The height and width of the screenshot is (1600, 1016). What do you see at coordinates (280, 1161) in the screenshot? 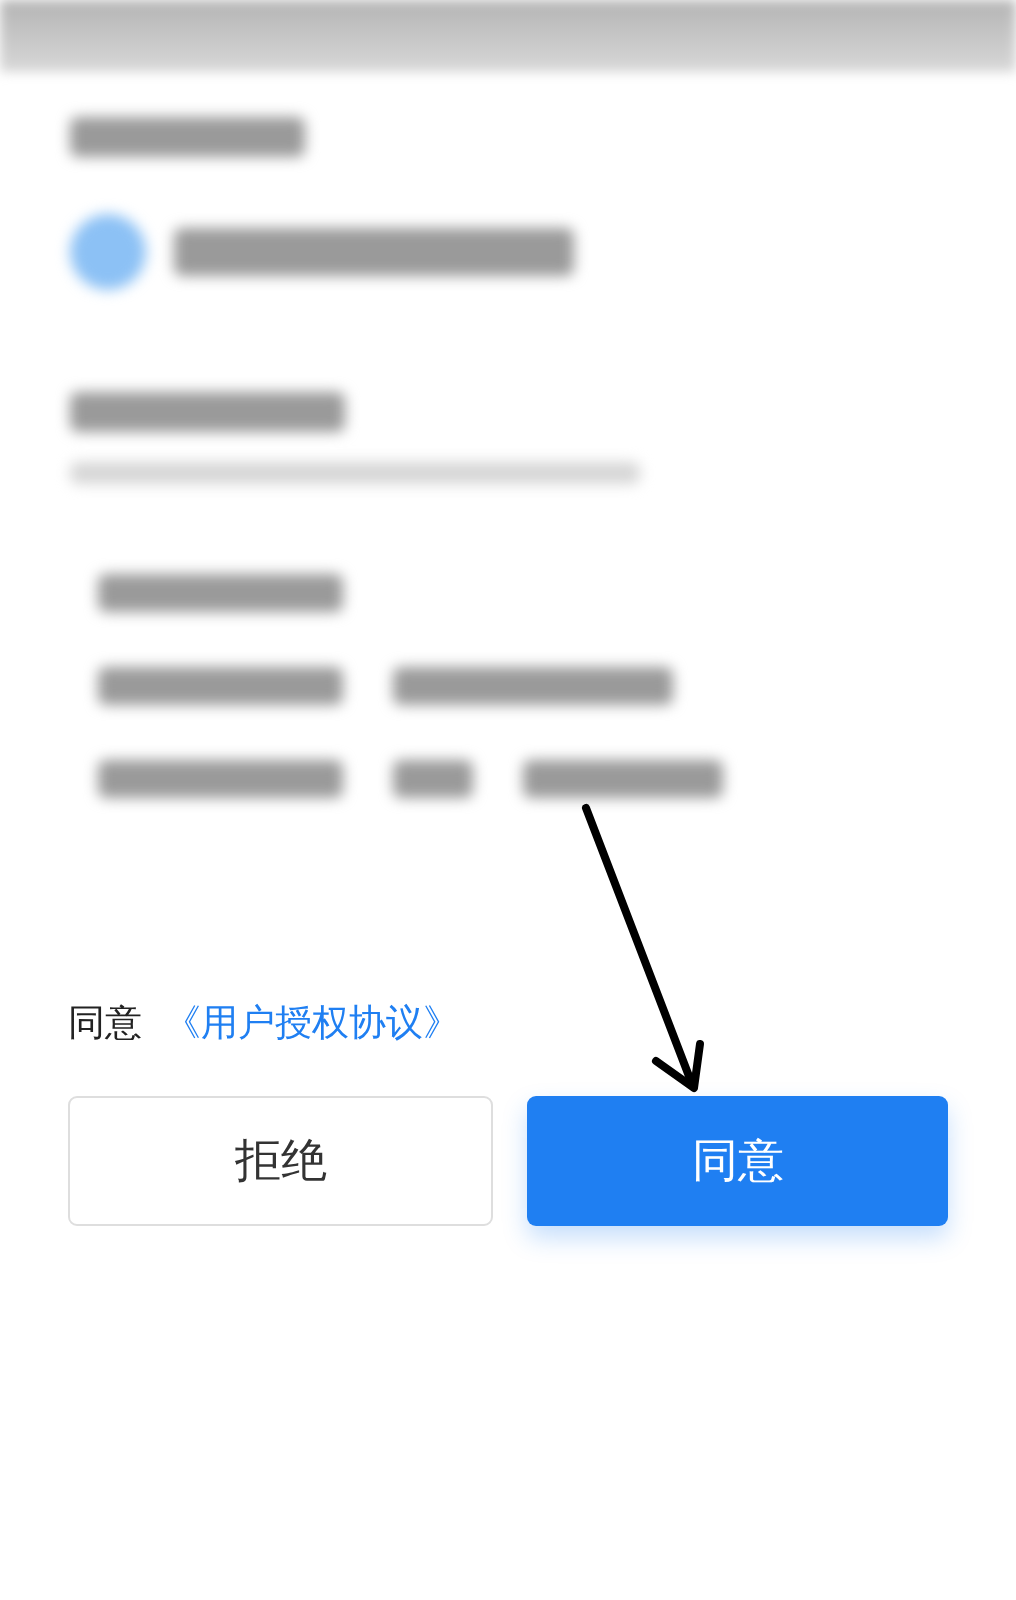
I see `reject-button: 拒绝` at bounding box center [280, 1161].